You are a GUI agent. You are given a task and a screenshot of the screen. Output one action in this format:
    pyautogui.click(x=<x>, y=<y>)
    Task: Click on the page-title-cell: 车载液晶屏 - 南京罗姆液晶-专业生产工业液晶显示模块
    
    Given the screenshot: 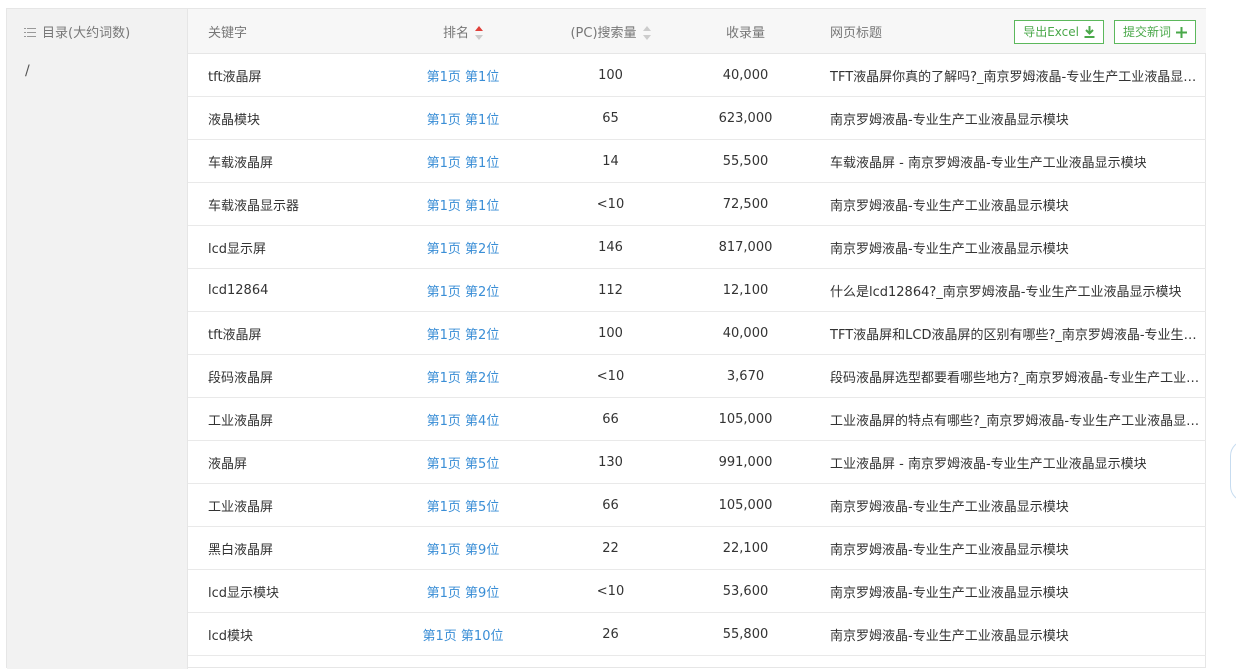 What is the action you would take?
    pyautogui.click(x=1002, y=161)
    